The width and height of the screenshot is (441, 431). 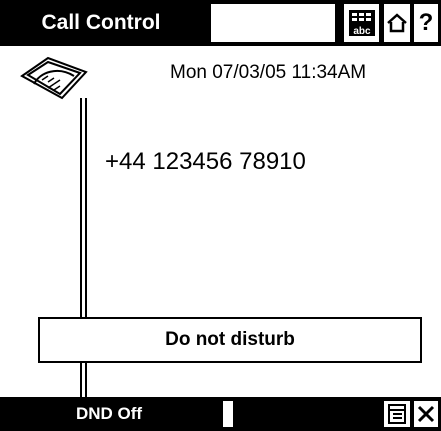 I want to click on help-icon: ?, so click(x=426, y=22).